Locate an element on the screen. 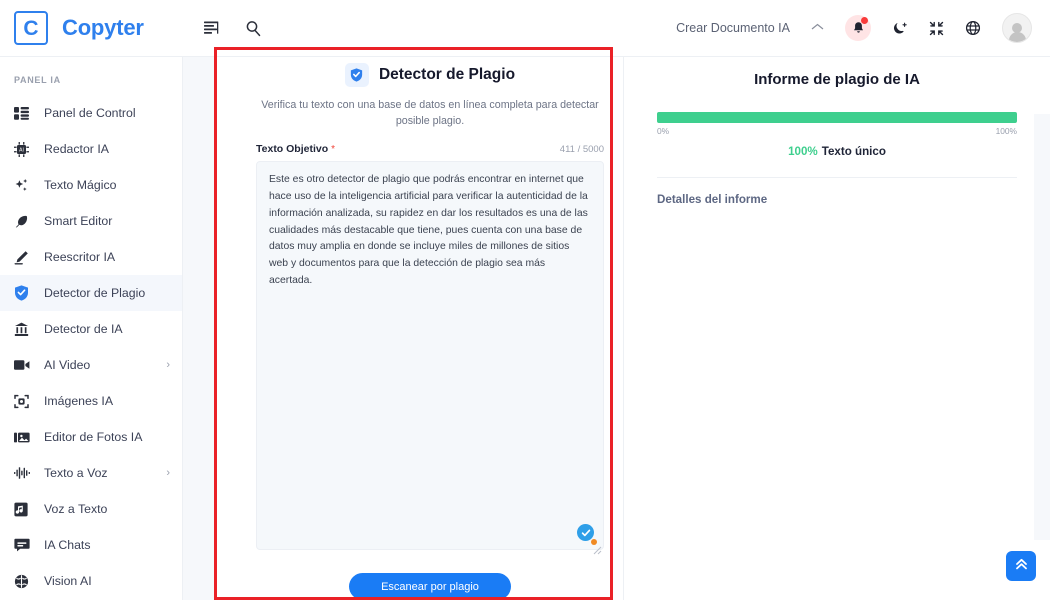  sidebar-section-label: PANEL IA is located at coordinates (37, 80).